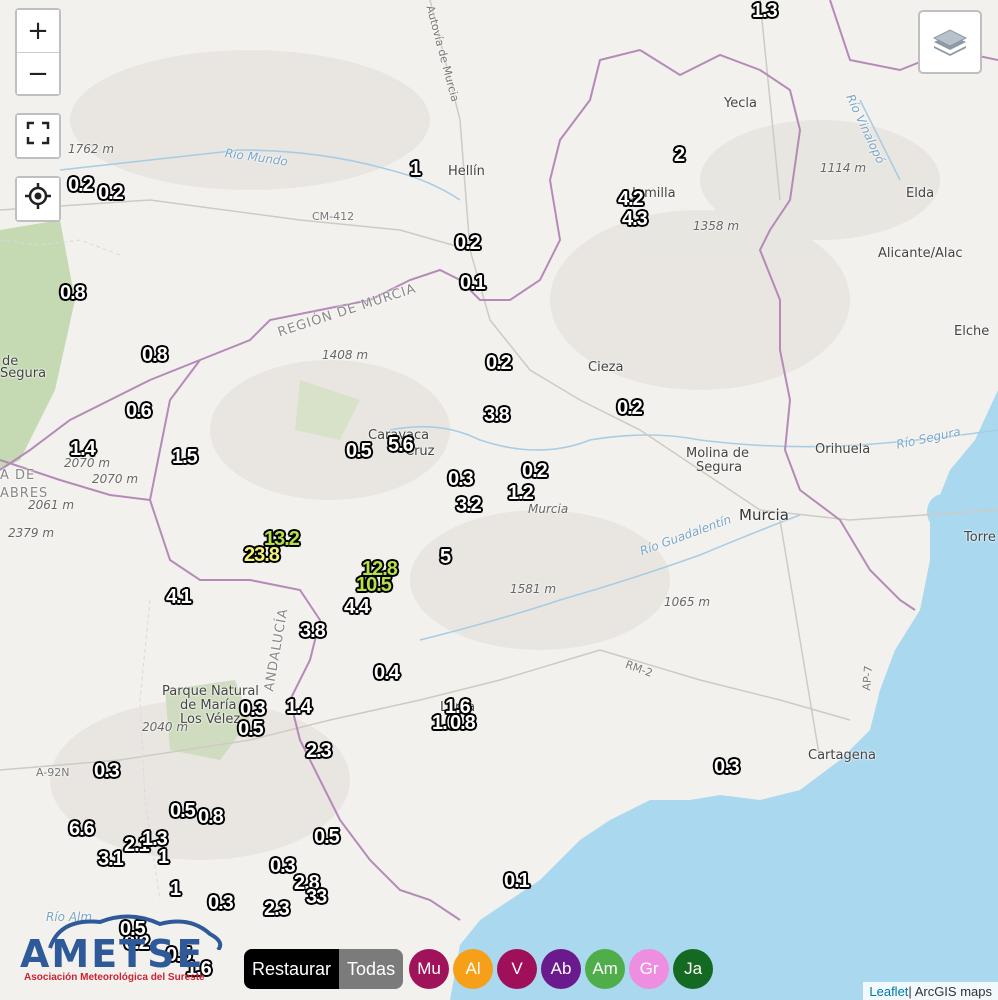  I want to click on precip-value: 5.6, so click(401, 445).